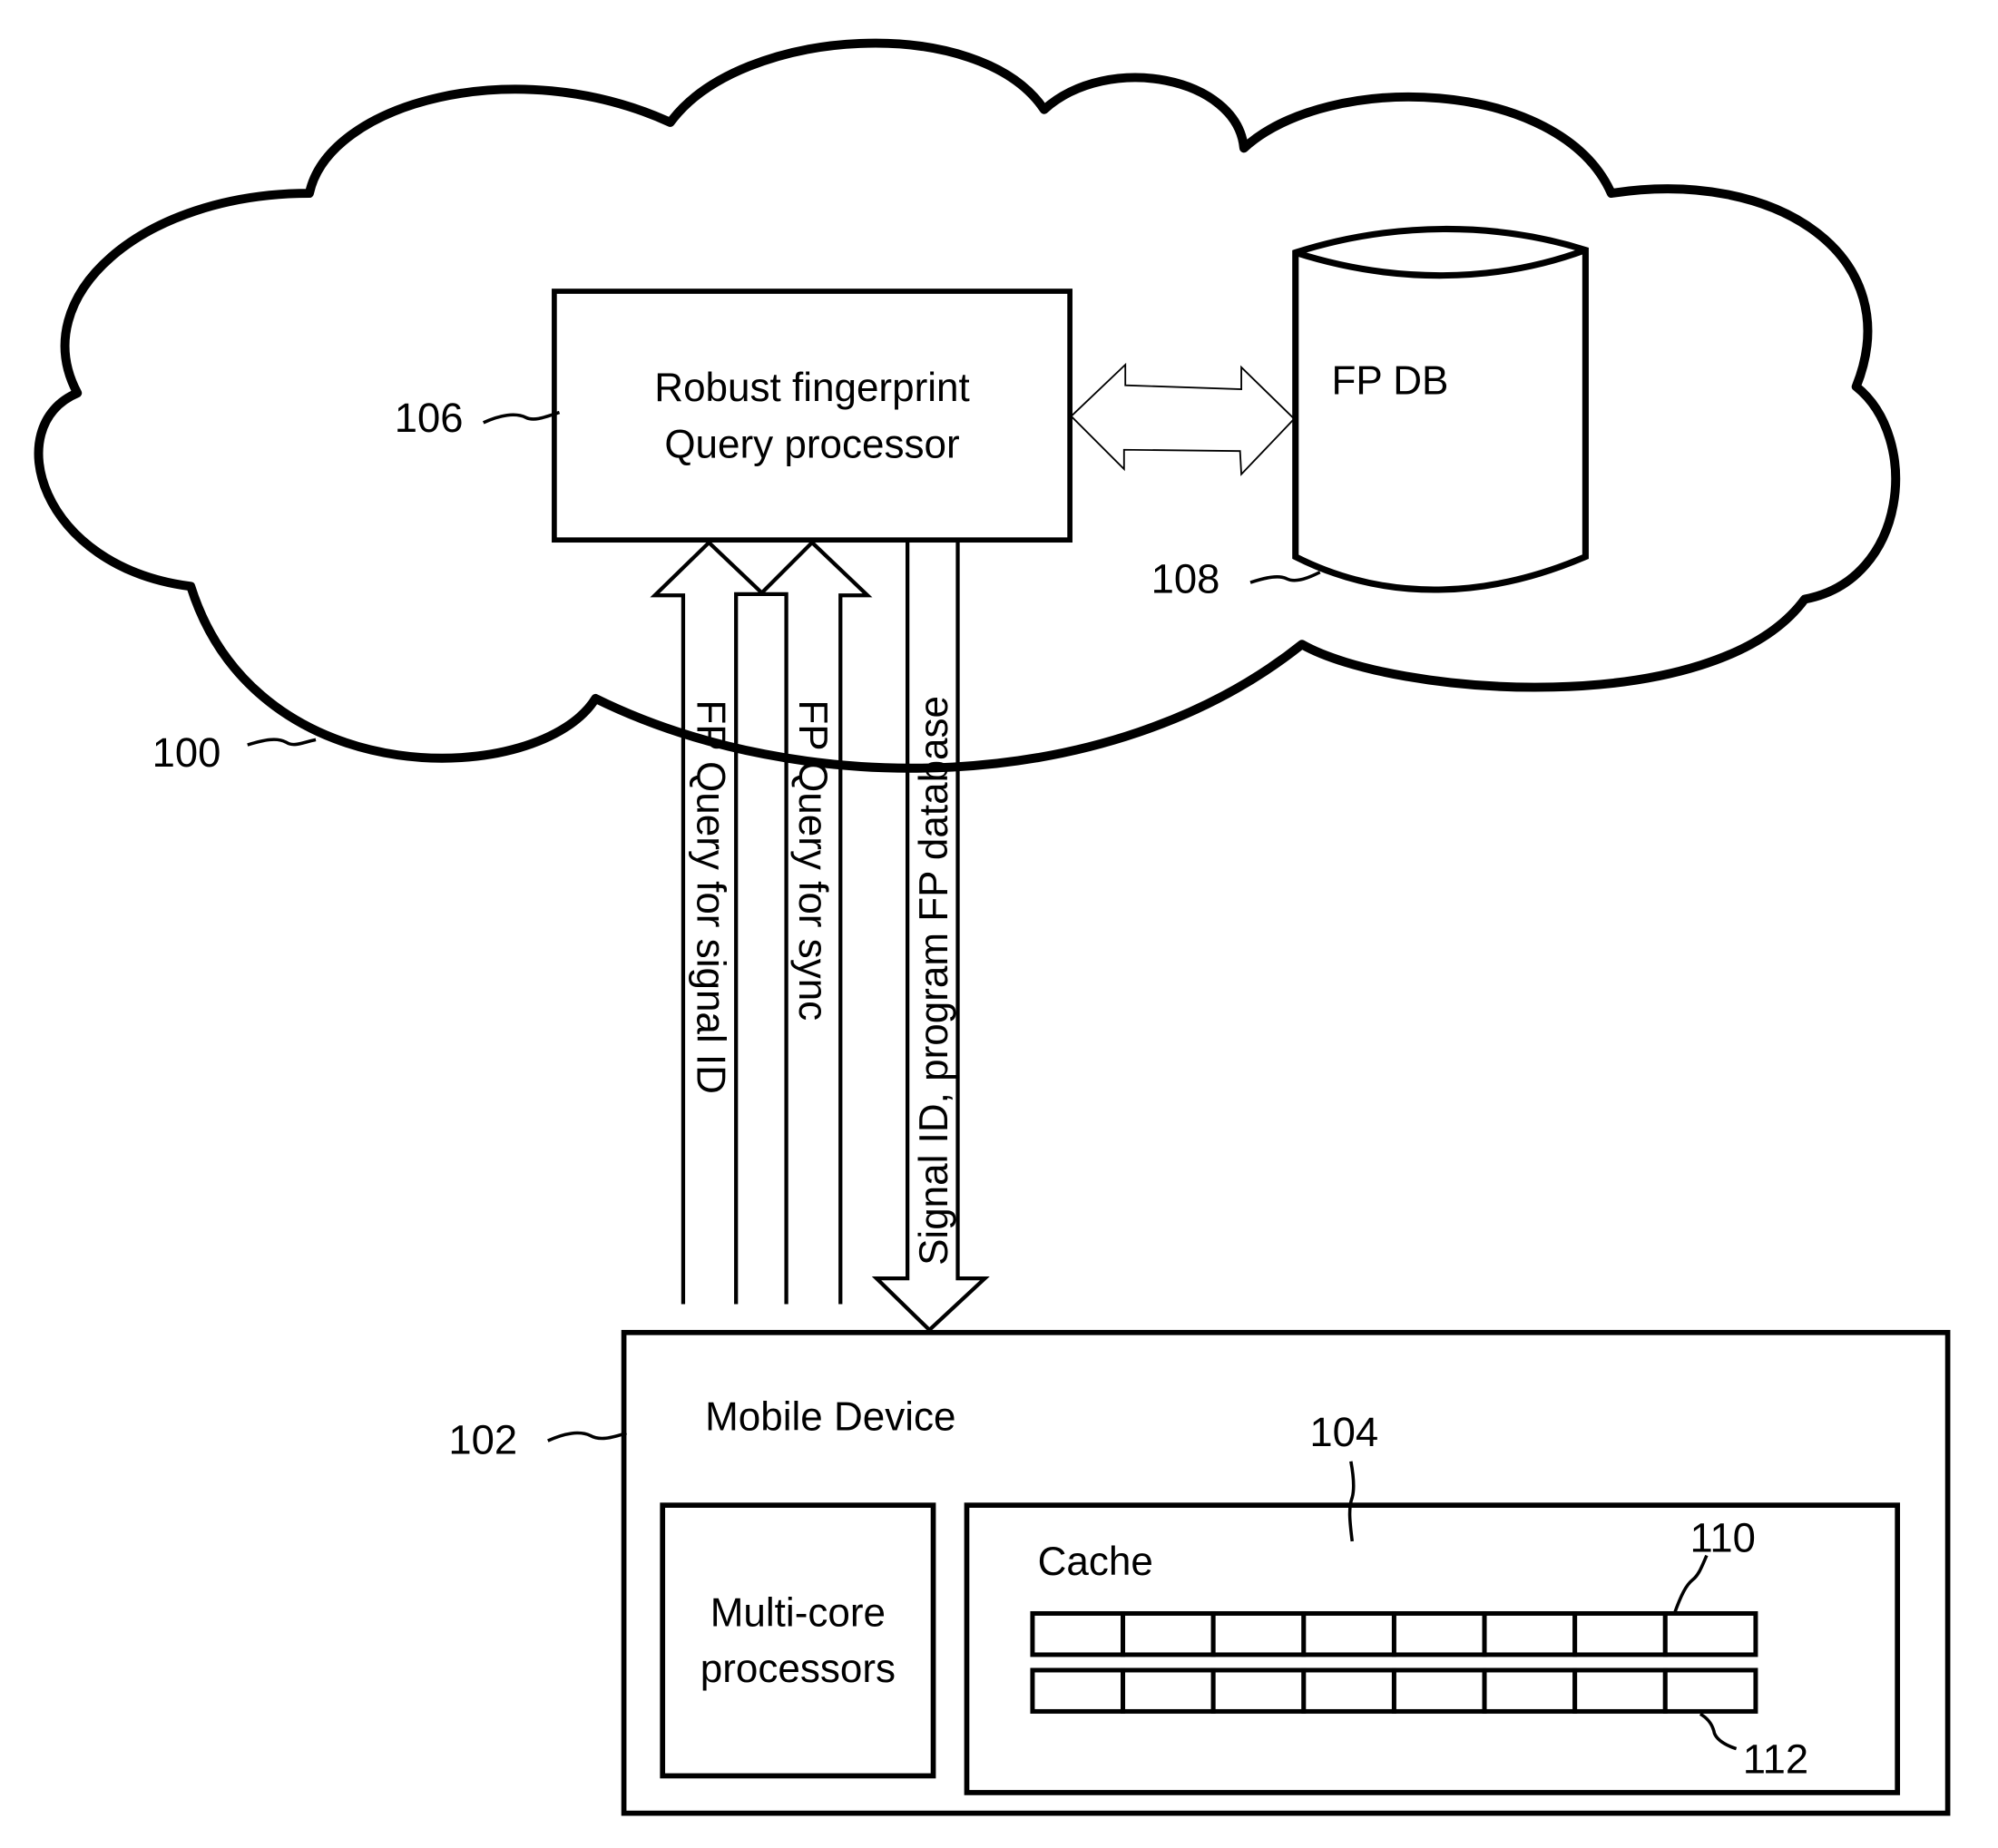 The image size is (1998, 1848). Describe the element at coordinates (1775, 1759) in the screenshot. I see `cache-row-bottom-ref-number: 112` at that location.